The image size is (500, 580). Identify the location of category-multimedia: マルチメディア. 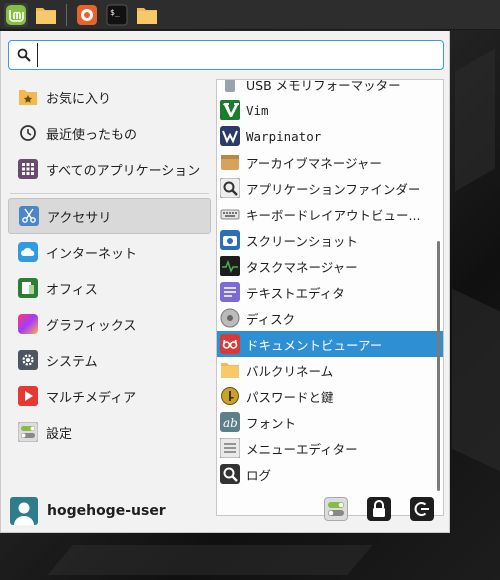
(109, 396).